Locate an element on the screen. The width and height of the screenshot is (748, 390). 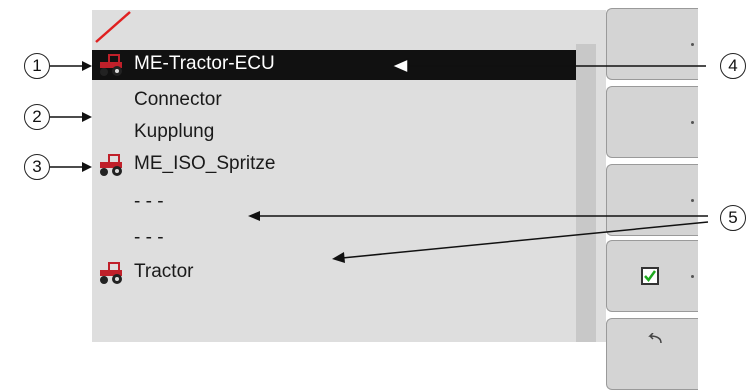
callout-2: 2 is located at coordinates (37, 117).